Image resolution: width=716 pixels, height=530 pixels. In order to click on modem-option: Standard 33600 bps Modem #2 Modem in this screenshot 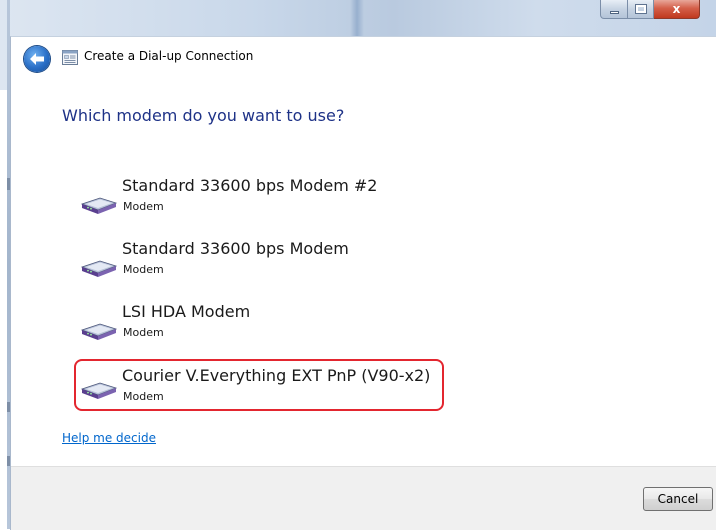, I will do `click(261, 201)`.